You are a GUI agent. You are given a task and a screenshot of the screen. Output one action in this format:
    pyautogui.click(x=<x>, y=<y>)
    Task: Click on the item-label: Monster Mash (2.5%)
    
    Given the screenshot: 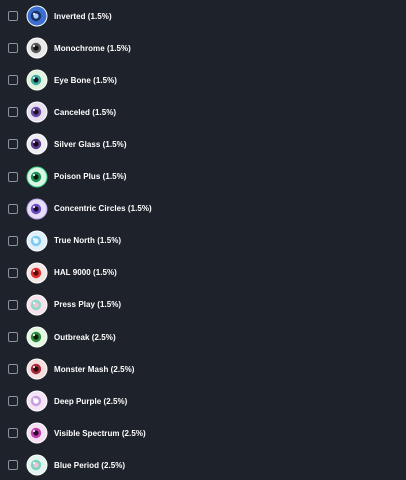 What is the action you would take?
    pyautogui.click(x=94, y=369)
    